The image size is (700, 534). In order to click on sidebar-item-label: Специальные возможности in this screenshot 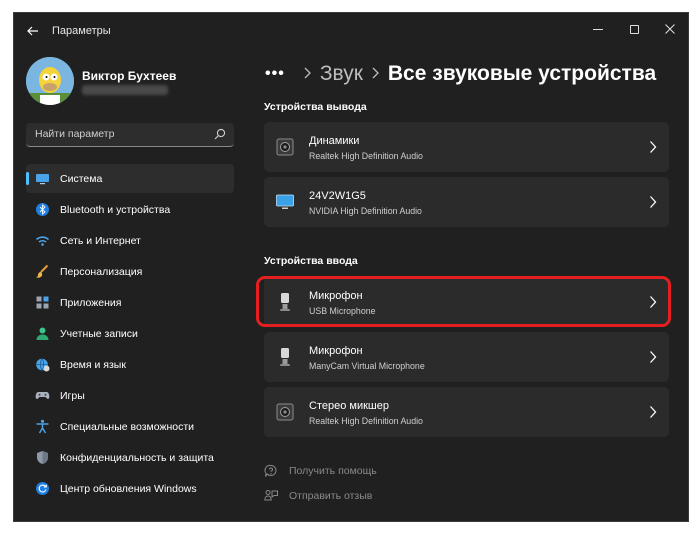, I will do `click(127, 426)`.